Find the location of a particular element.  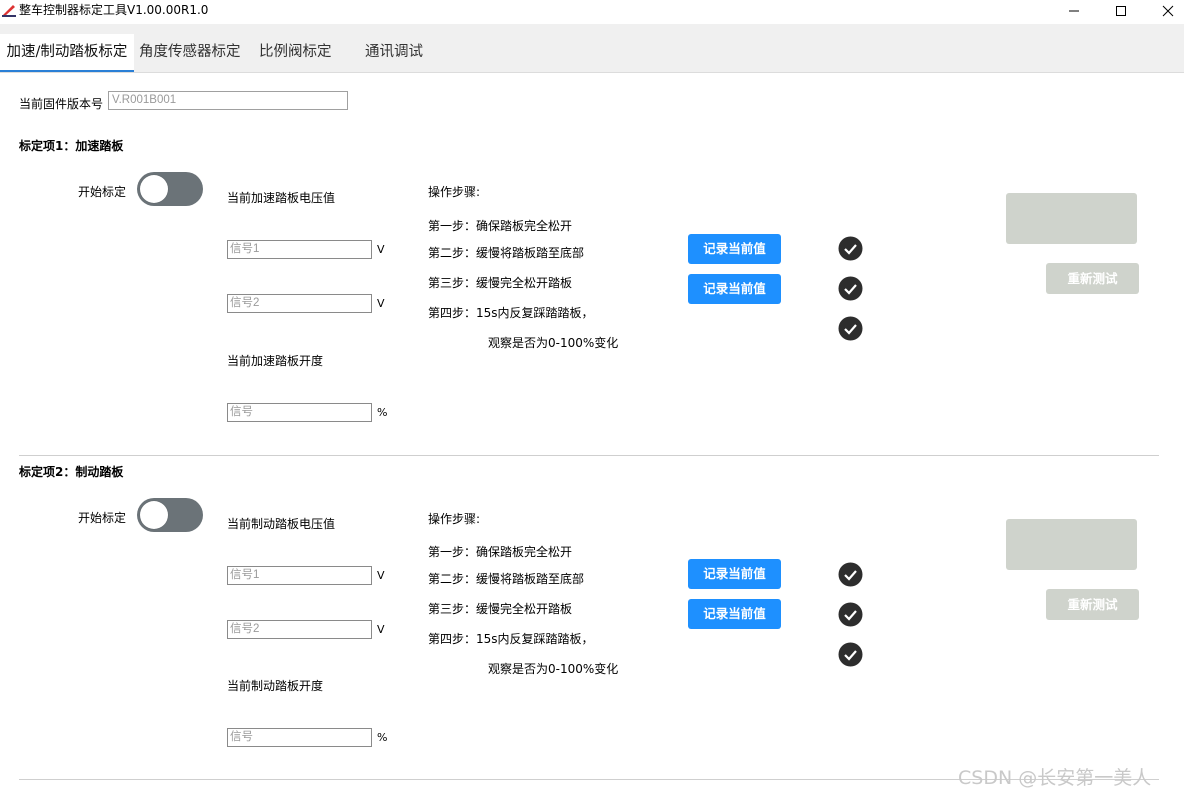

app-icon is located at coordinates (9, 11).